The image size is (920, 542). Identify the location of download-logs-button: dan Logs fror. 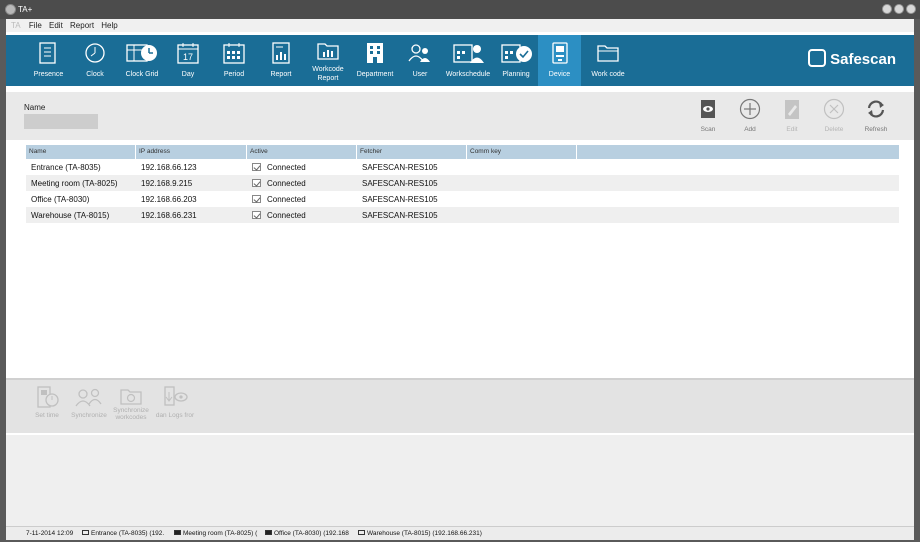
(175, 402).